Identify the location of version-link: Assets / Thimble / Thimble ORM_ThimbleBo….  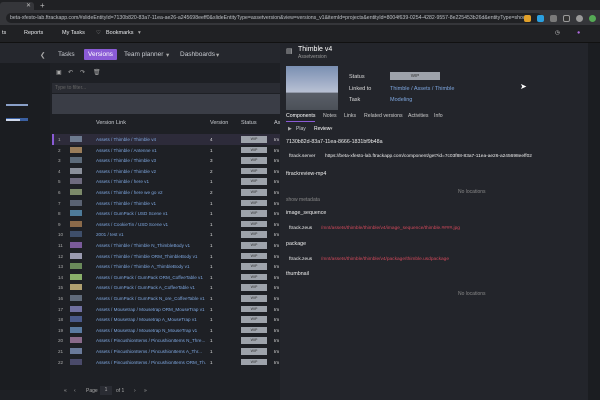
(151, 256).